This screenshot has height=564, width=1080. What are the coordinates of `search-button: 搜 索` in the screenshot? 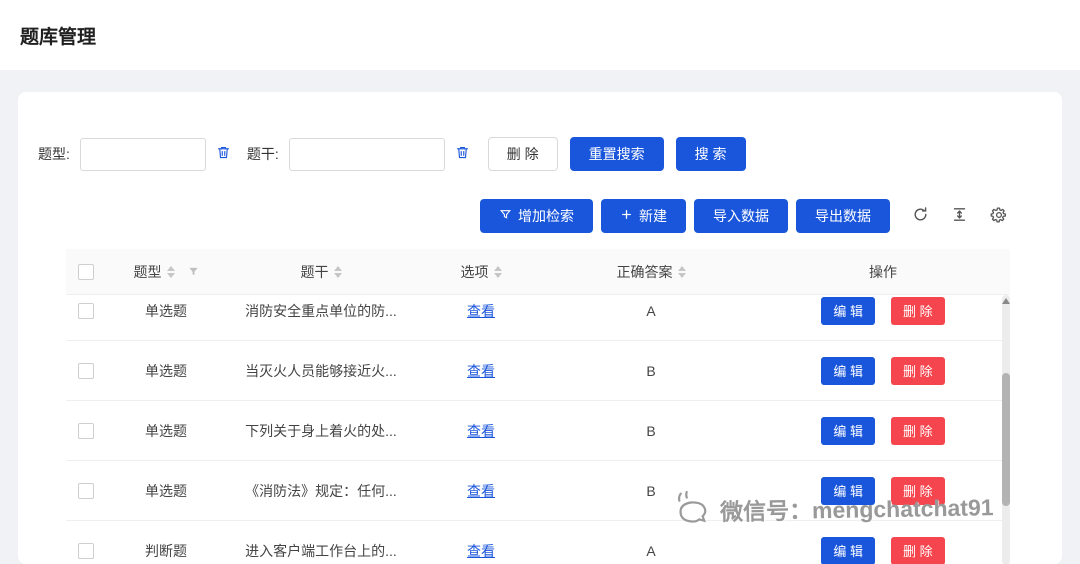 It's located at (710, 154).